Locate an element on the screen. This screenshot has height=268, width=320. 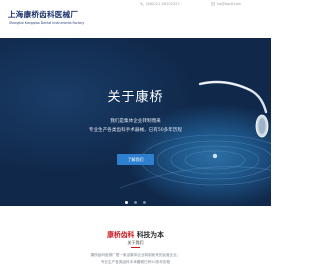
carousel-indicators is located at coordinates (135, 202).